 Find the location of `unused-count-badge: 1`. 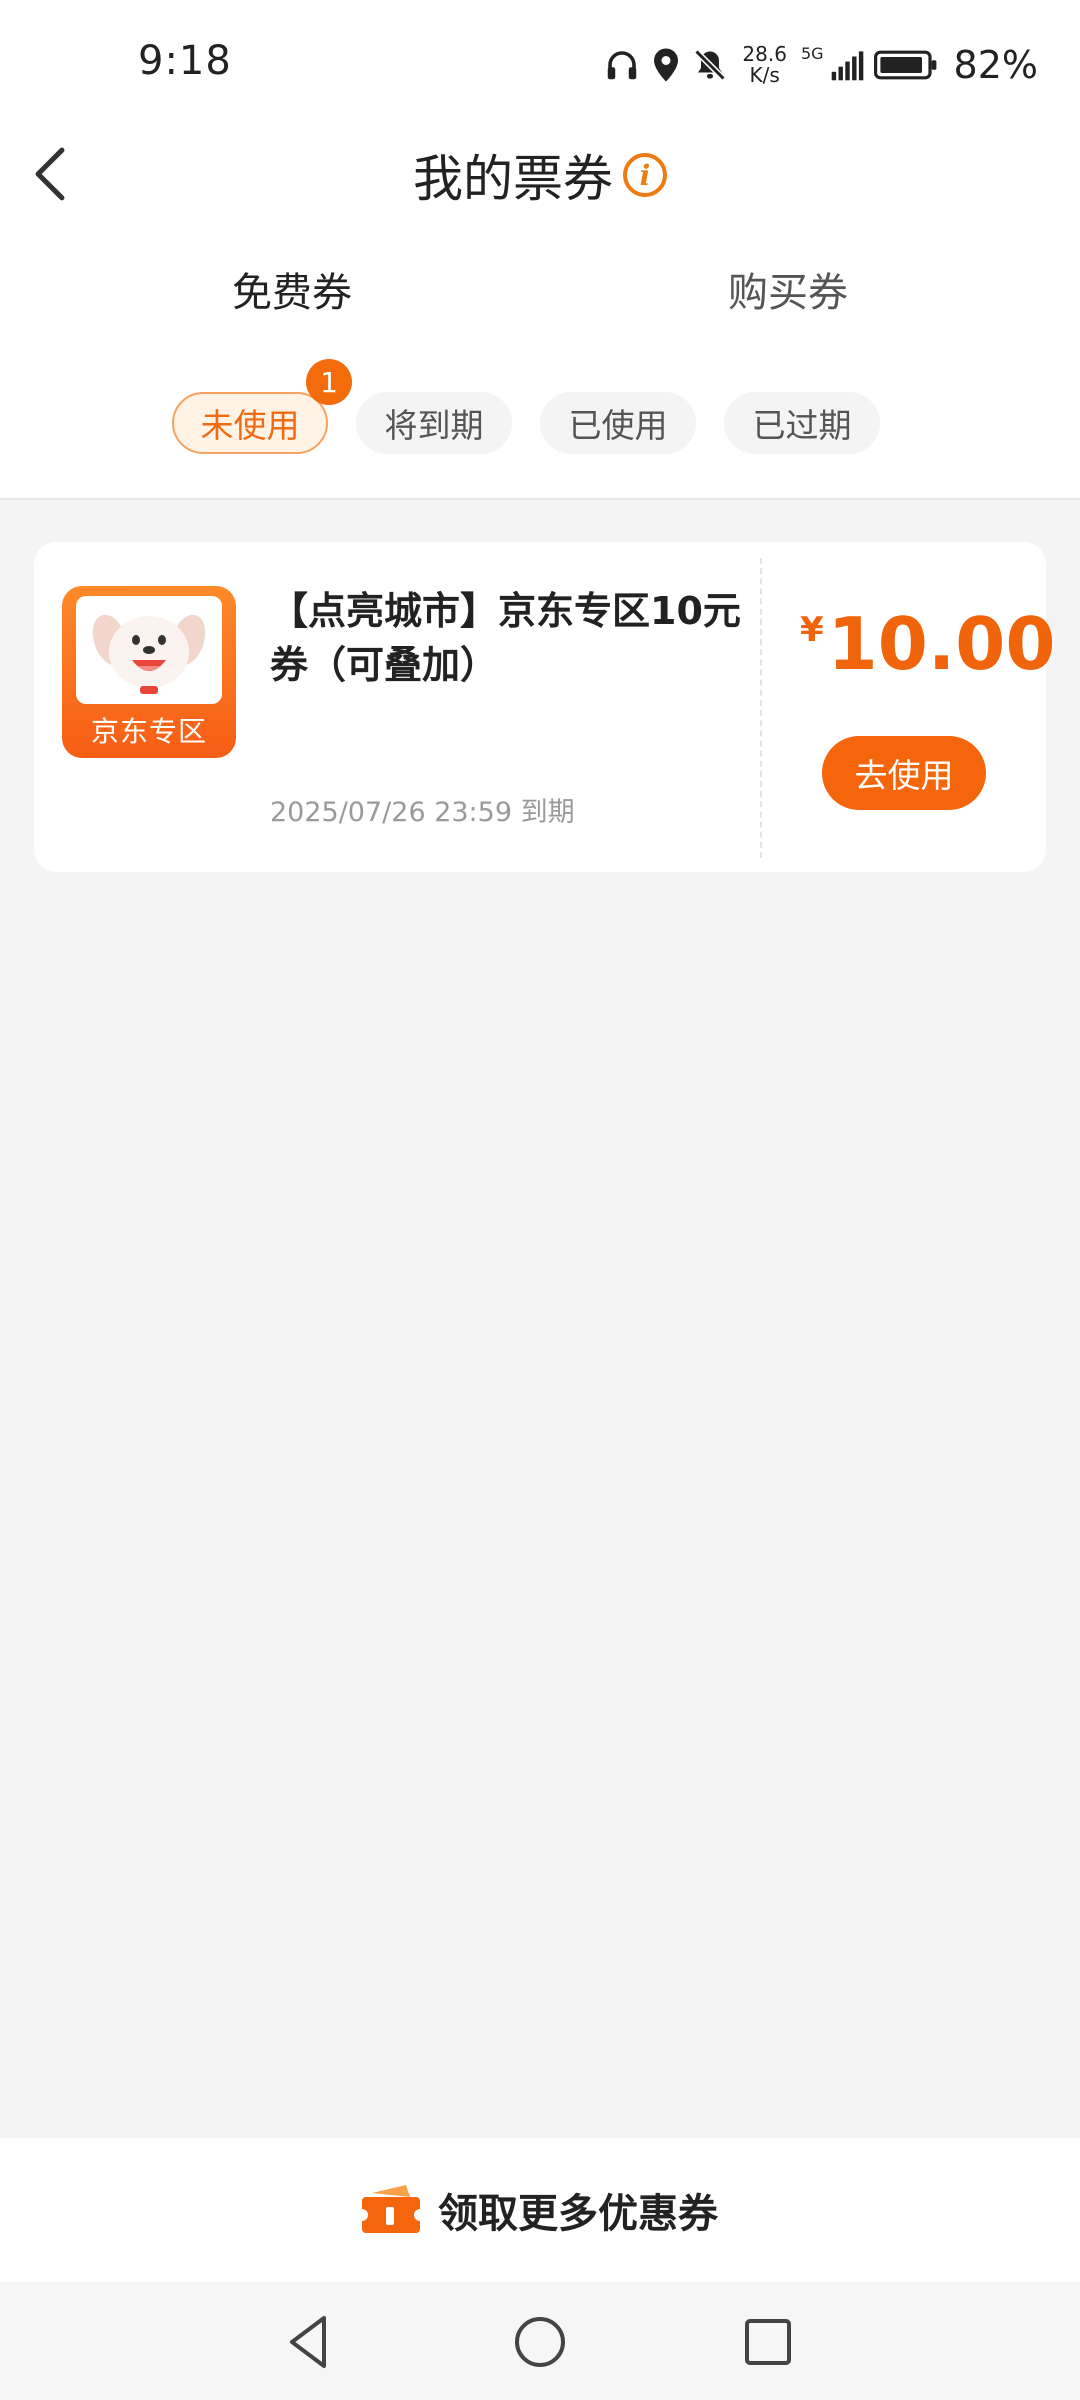

unused-count-badge: 1 is located at coordinates (329, 382).